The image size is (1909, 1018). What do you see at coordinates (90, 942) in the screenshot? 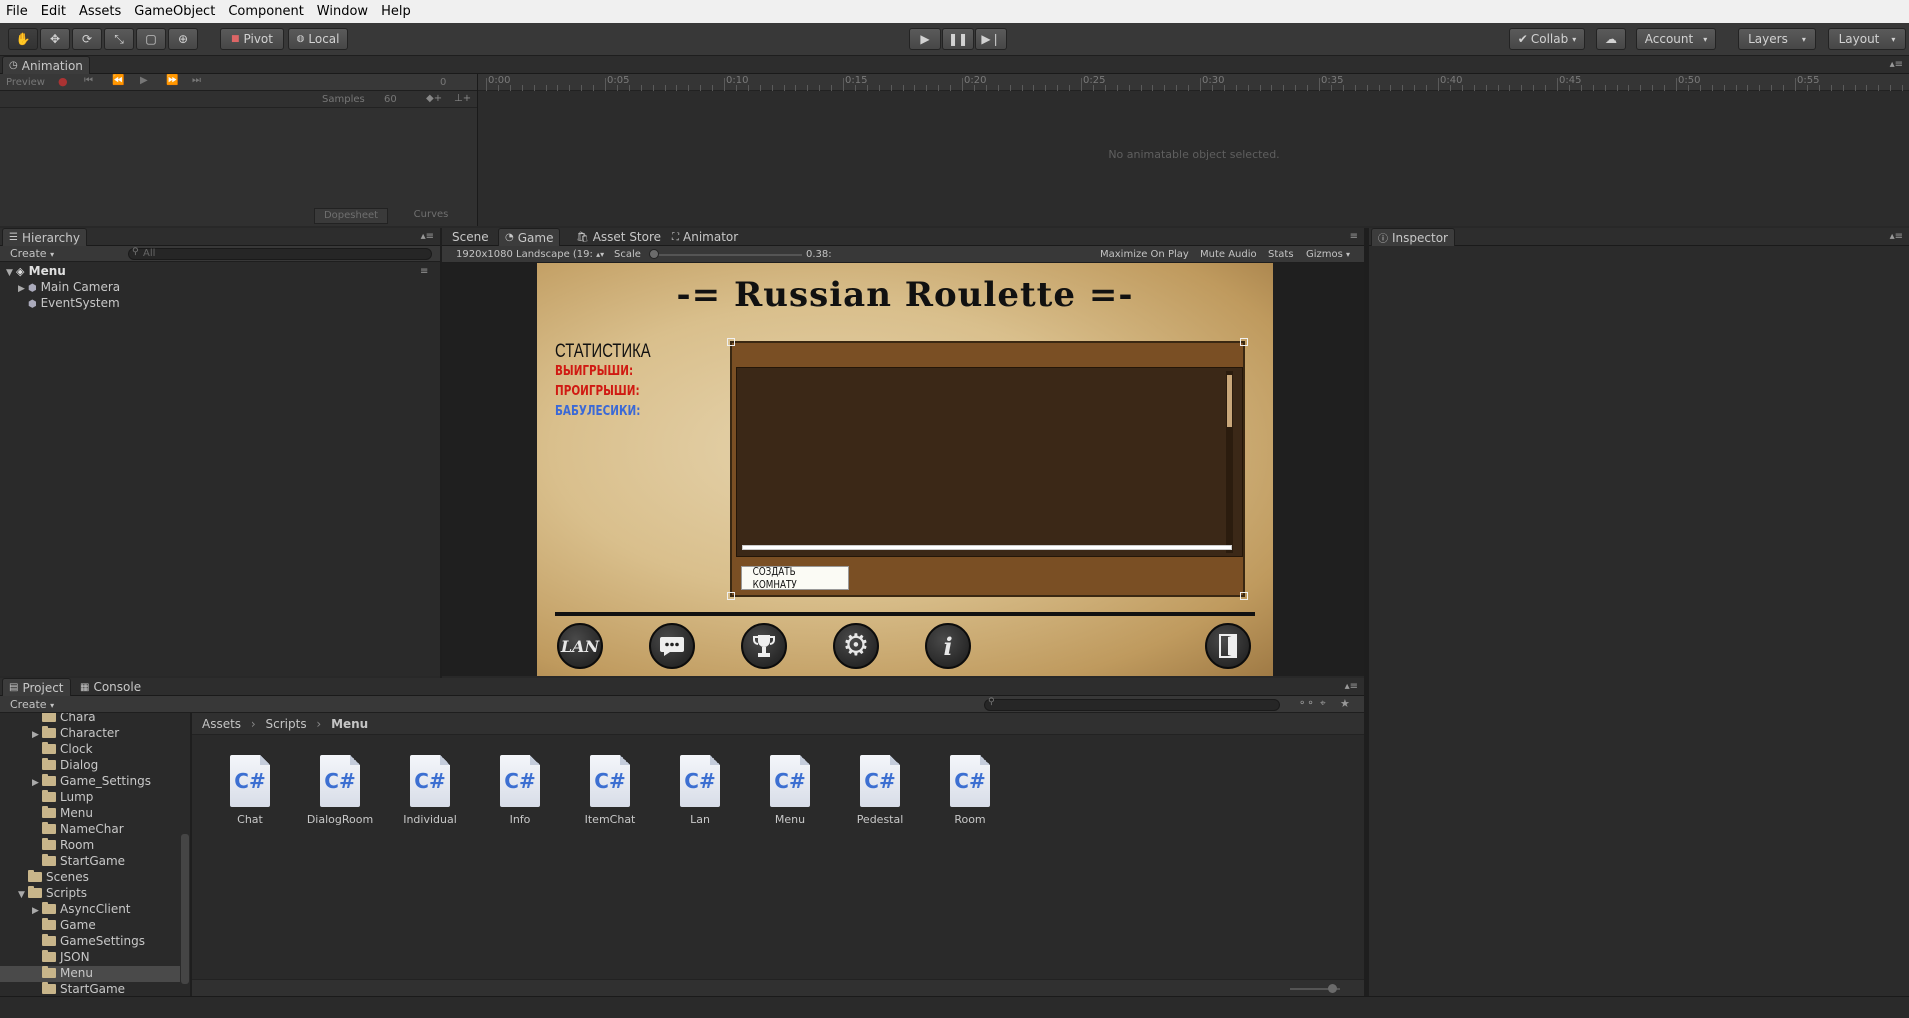
I see `tree-item: GameSettings` at bounding box center [90, 942].